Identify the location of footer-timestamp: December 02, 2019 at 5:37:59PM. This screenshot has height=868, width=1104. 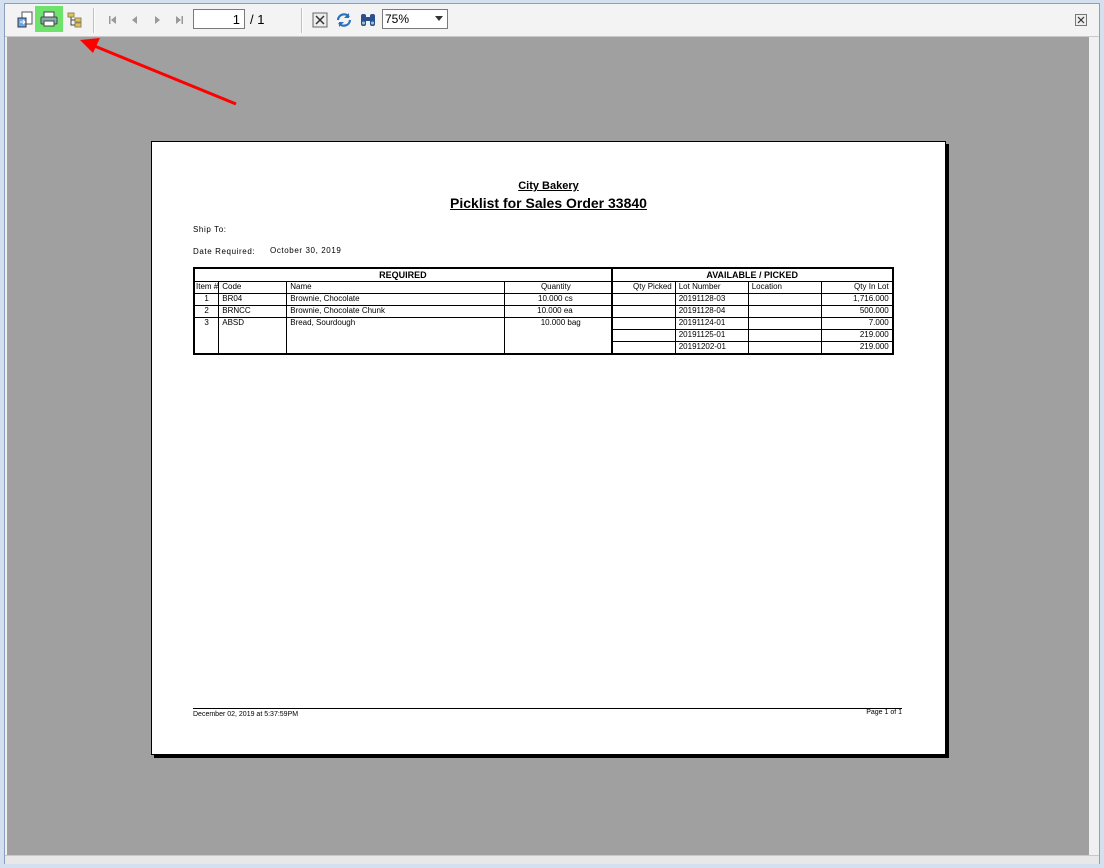
(246, 714).